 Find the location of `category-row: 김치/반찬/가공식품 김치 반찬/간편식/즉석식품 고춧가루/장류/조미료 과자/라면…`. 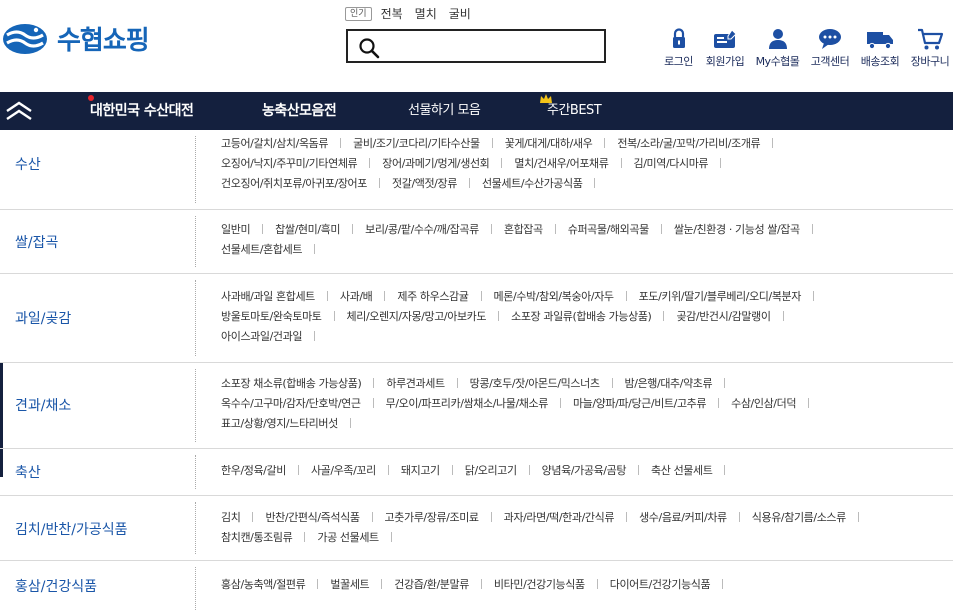

category-row: 김치/반찬/가공식품 김치 반찬/간편식/즉석식품 고춧가루/장류/조미료 과자/라면… is located at coordinates (476, 528).